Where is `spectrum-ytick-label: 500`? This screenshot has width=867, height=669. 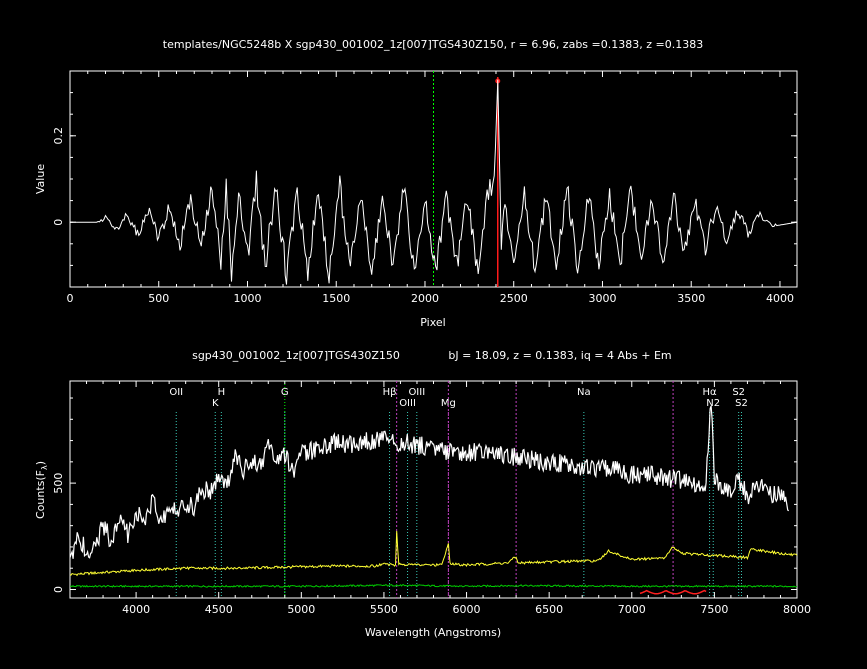 spectrum-ytick-label: 500 is located at coordinates (58, 483).